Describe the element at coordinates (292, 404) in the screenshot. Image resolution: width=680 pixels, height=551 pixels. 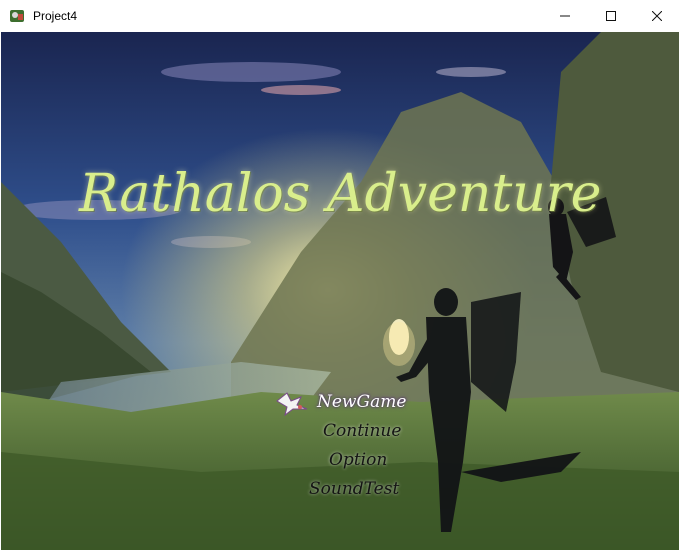
I see `winged-dragon-cursor-icon` at that location.